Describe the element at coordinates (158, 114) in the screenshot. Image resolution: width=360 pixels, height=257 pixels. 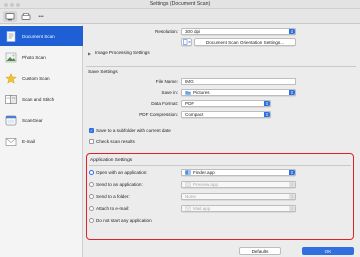
I see `pdf-compression-label: PDF Compression:` at that location.